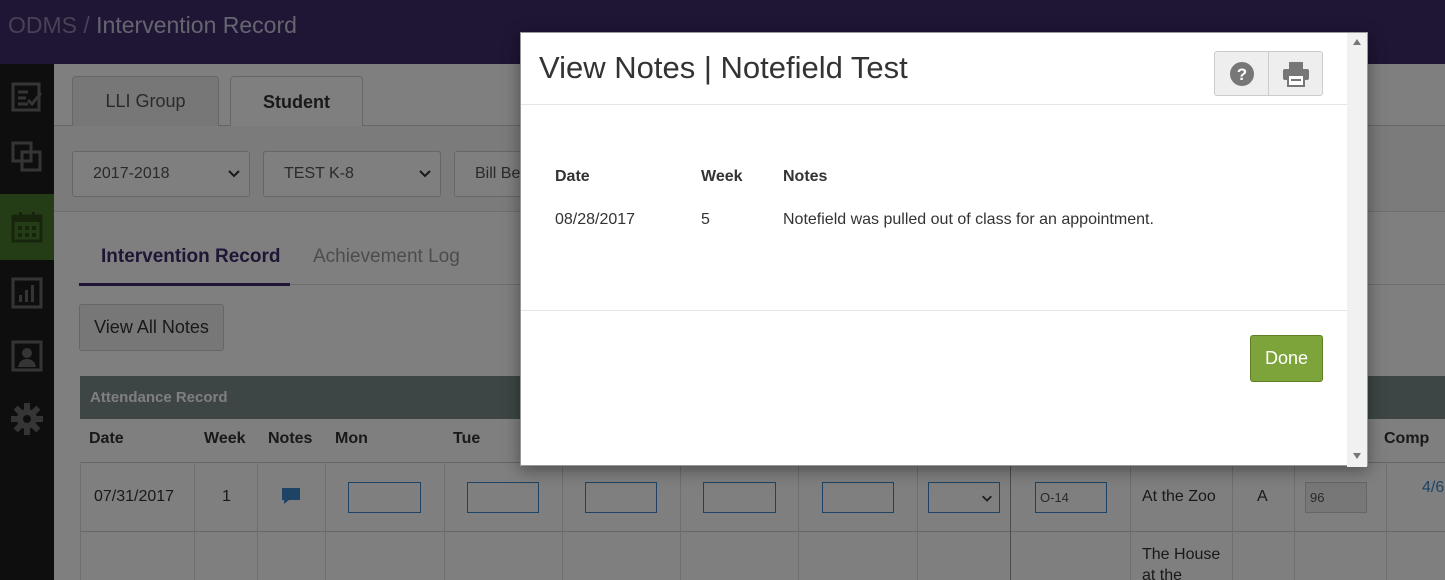 The image size is (1445, 580). What do you see at coordinates (1357, 250) in the screenshot?
I see `modal-scrollbar` at bounding box center [1357, 250].